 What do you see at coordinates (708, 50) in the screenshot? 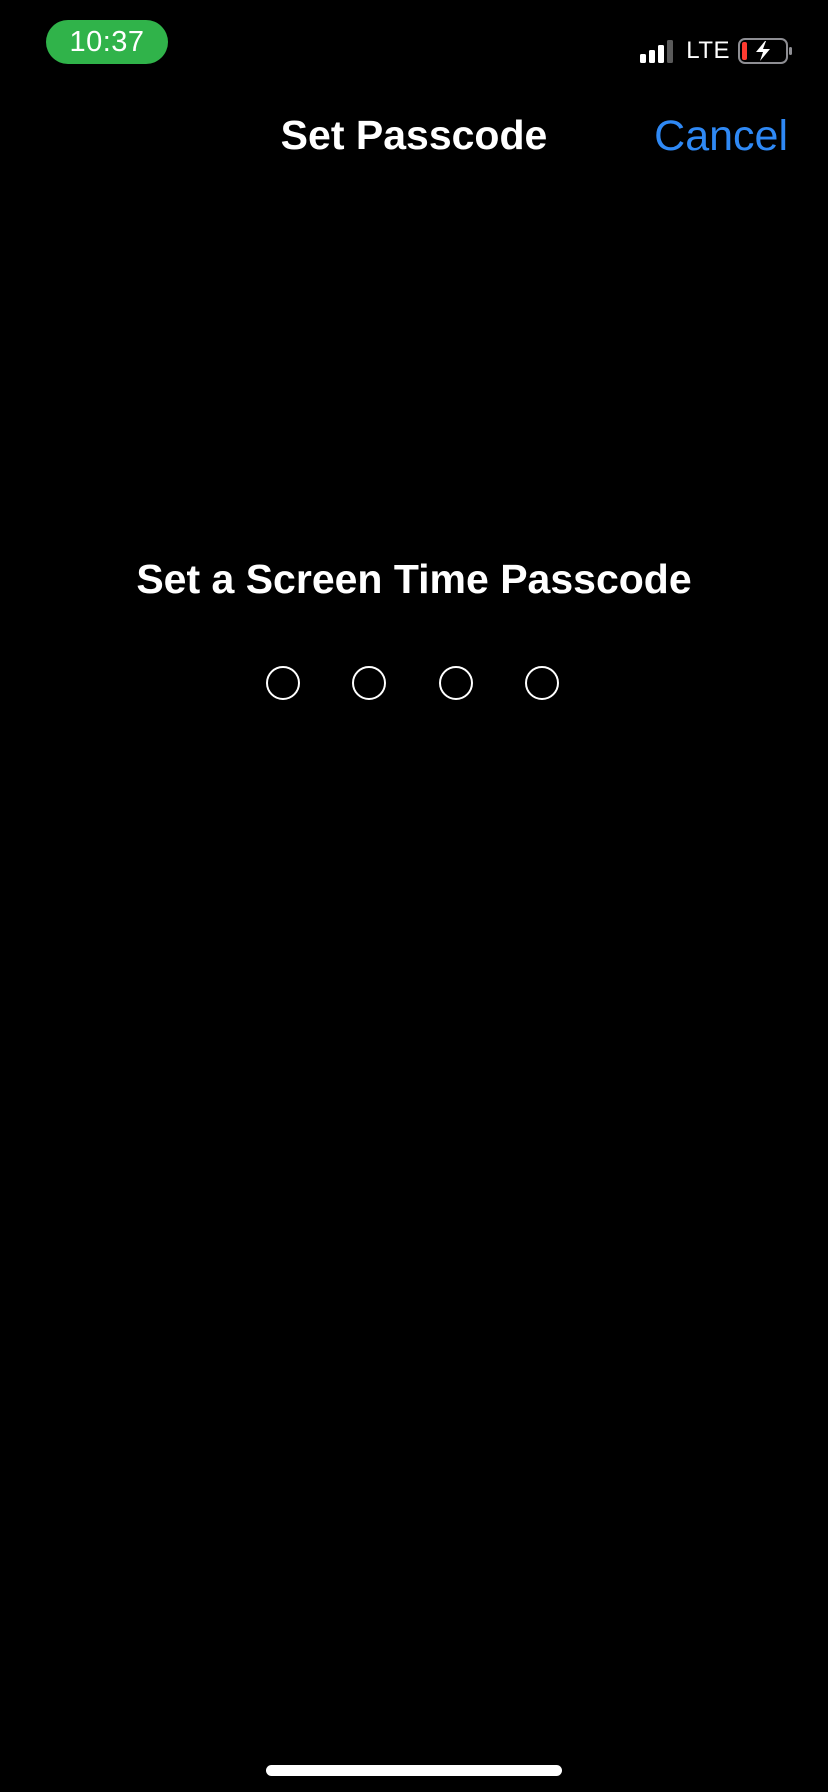
I see `network-type-label: LTE` at bounding box center [708, 50].